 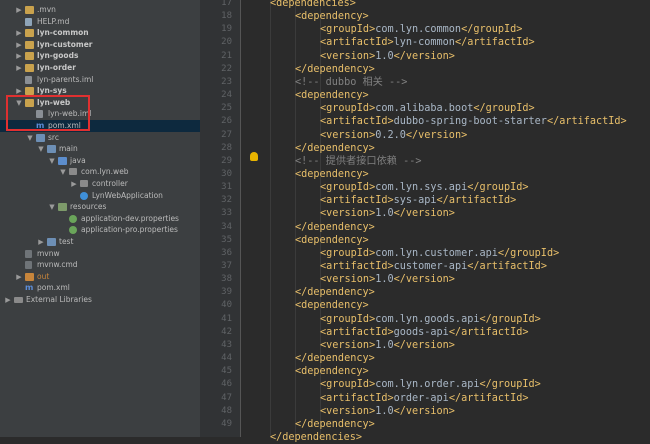 I want to click on xml-tag: <artifactId>, so click(x=357, y=398).